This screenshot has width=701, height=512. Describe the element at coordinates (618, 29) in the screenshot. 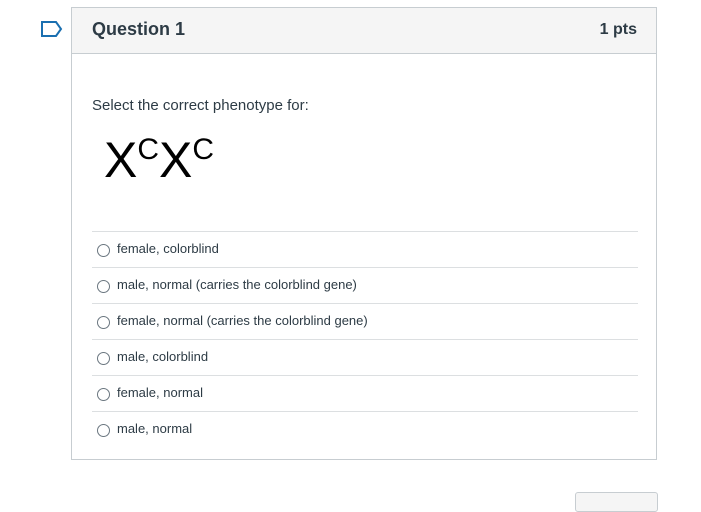

I see `question-points: 1 pts` at that location.